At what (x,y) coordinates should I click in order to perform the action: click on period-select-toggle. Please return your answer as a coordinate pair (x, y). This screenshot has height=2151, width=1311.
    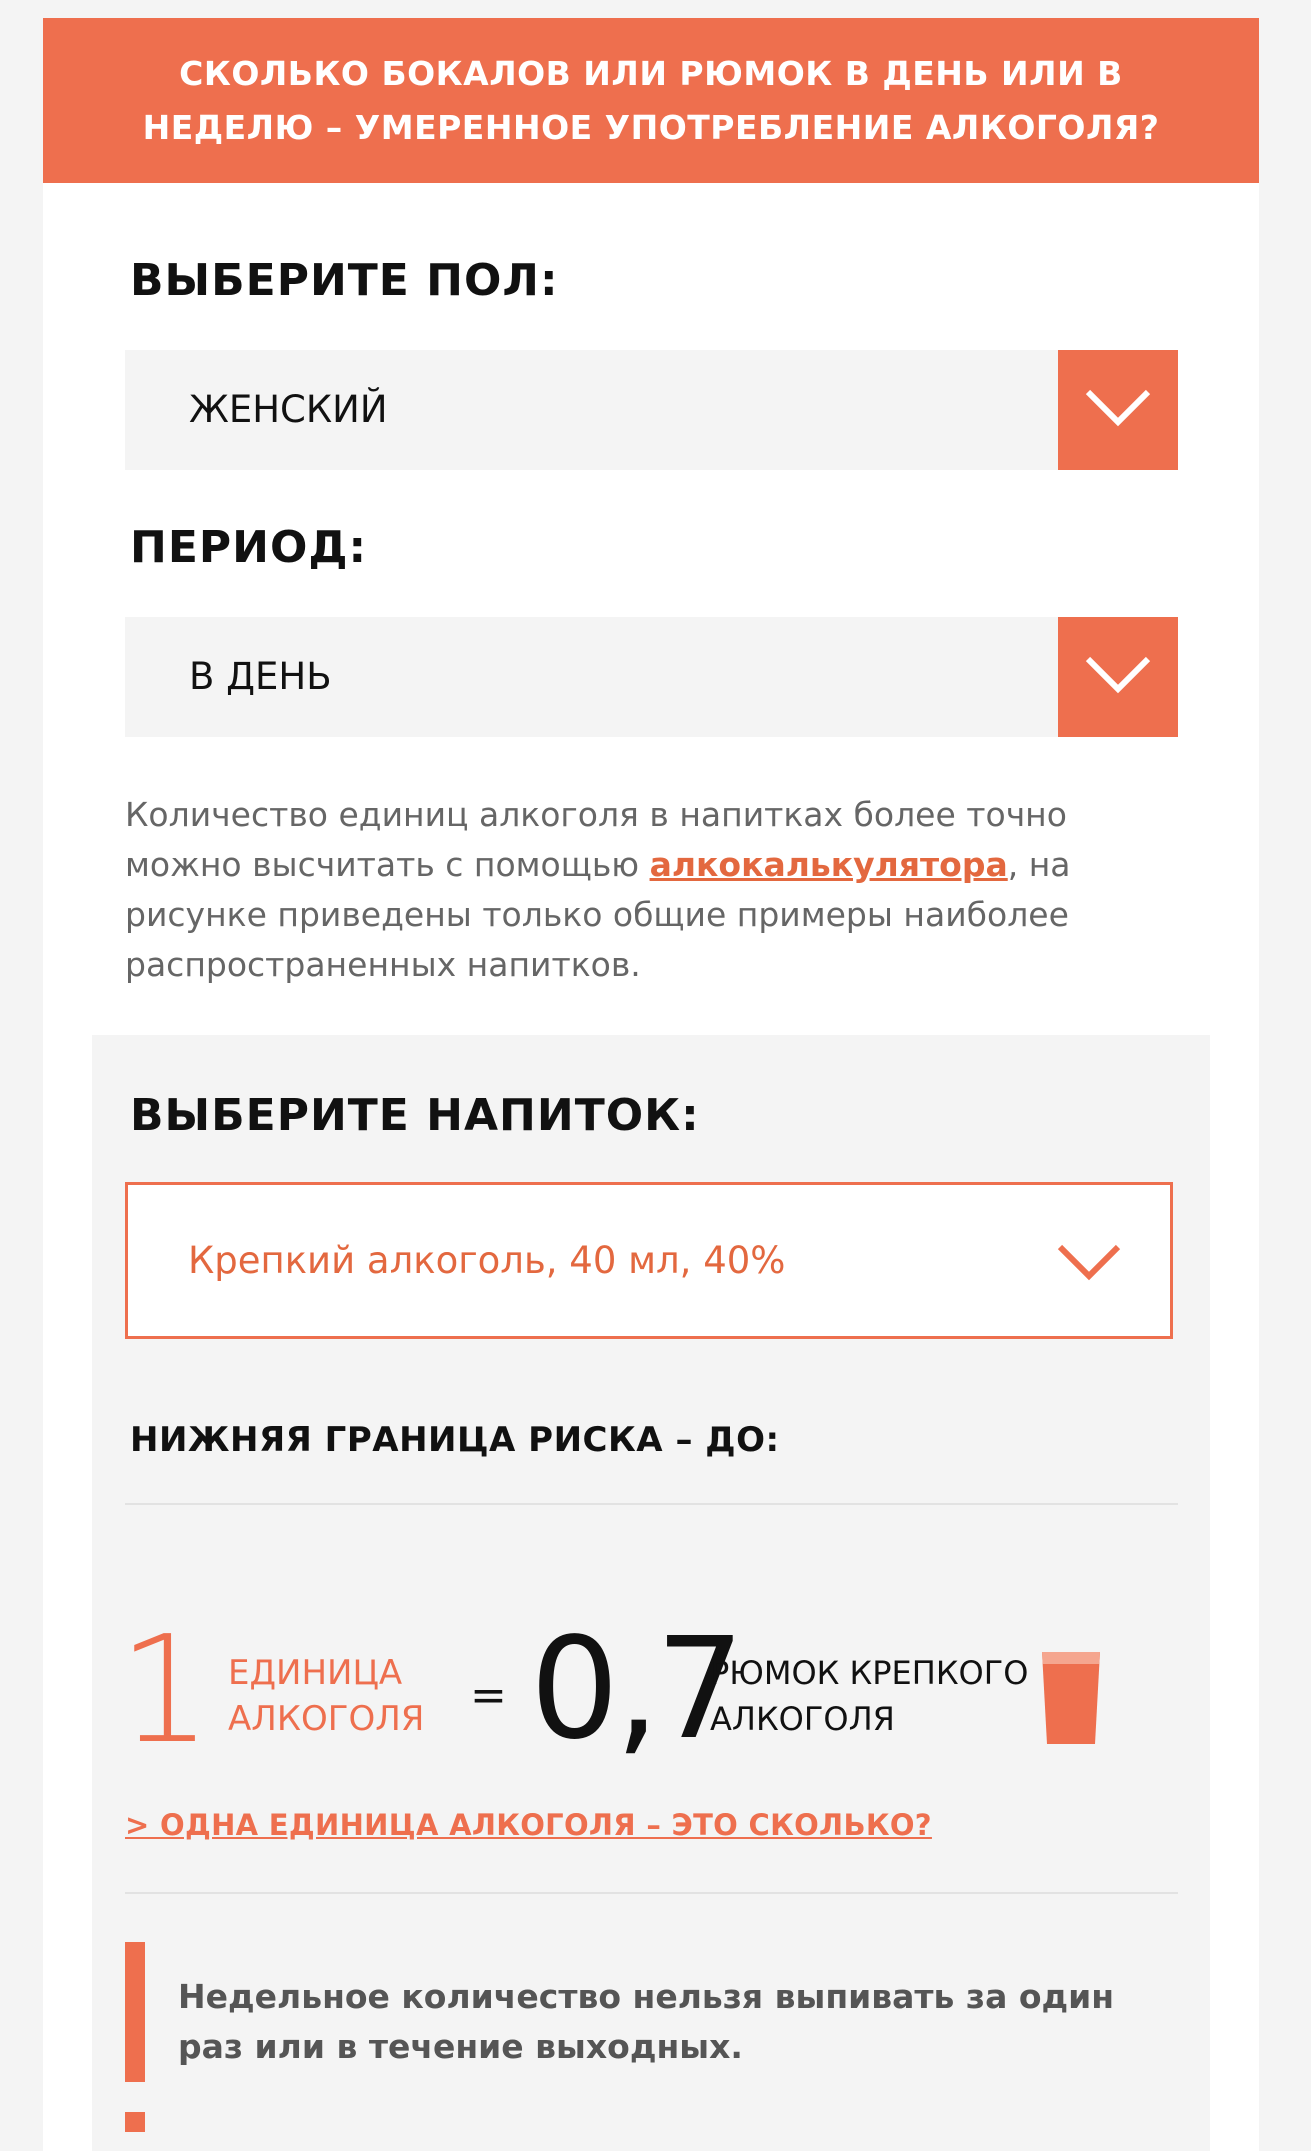
    Looking at the image, I should click on (1118, 677).